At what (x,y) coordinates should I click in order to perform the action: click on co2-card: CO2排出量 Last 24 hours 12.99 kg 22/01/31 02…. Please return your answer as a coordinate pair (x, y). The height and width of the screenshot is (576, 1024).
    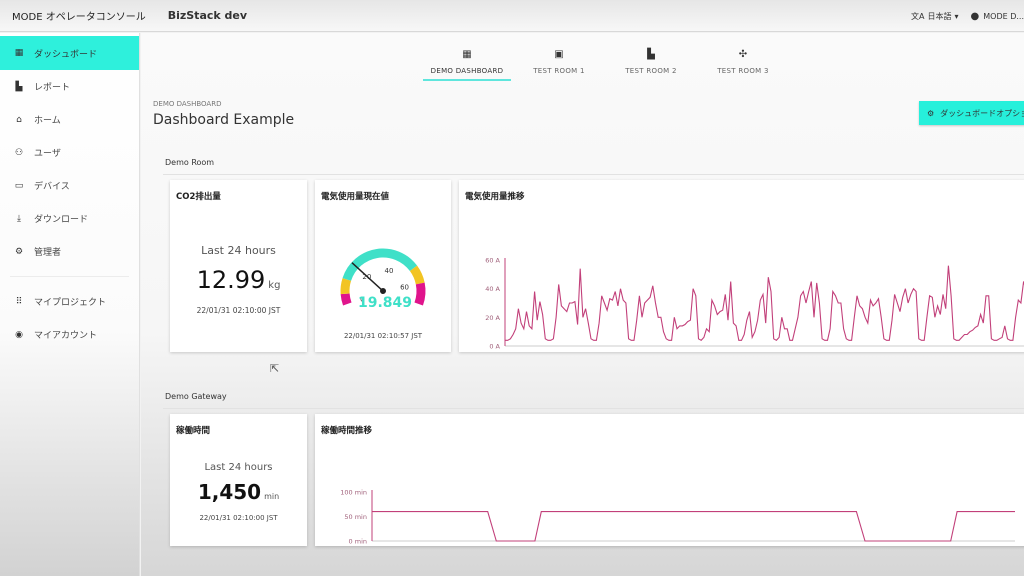
    Looking at the image, I should click on (238, 266).